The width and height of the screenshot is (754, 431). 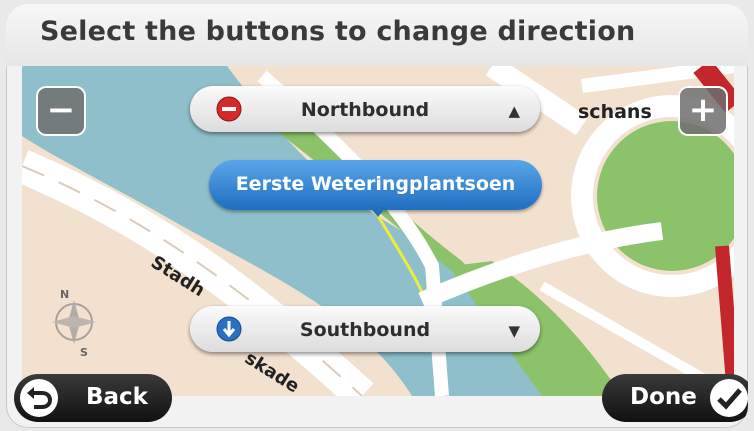 I want to click on compass-north: N, so click(x=65, y=294).